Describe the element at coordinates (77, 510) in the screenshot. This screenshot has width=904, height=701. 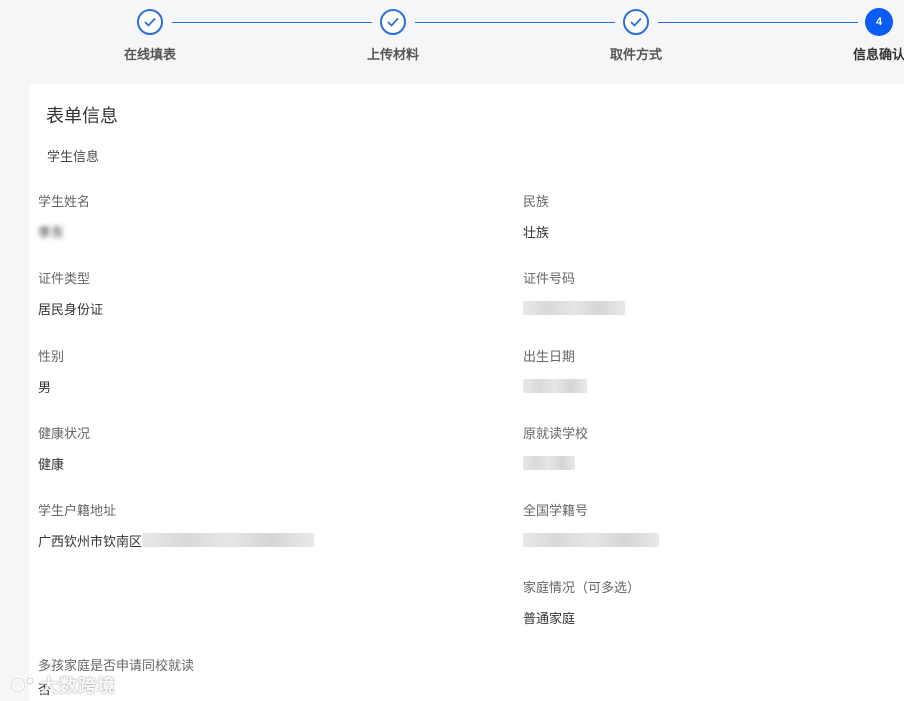
I see `field-label: 学生户籍地址` at that location.